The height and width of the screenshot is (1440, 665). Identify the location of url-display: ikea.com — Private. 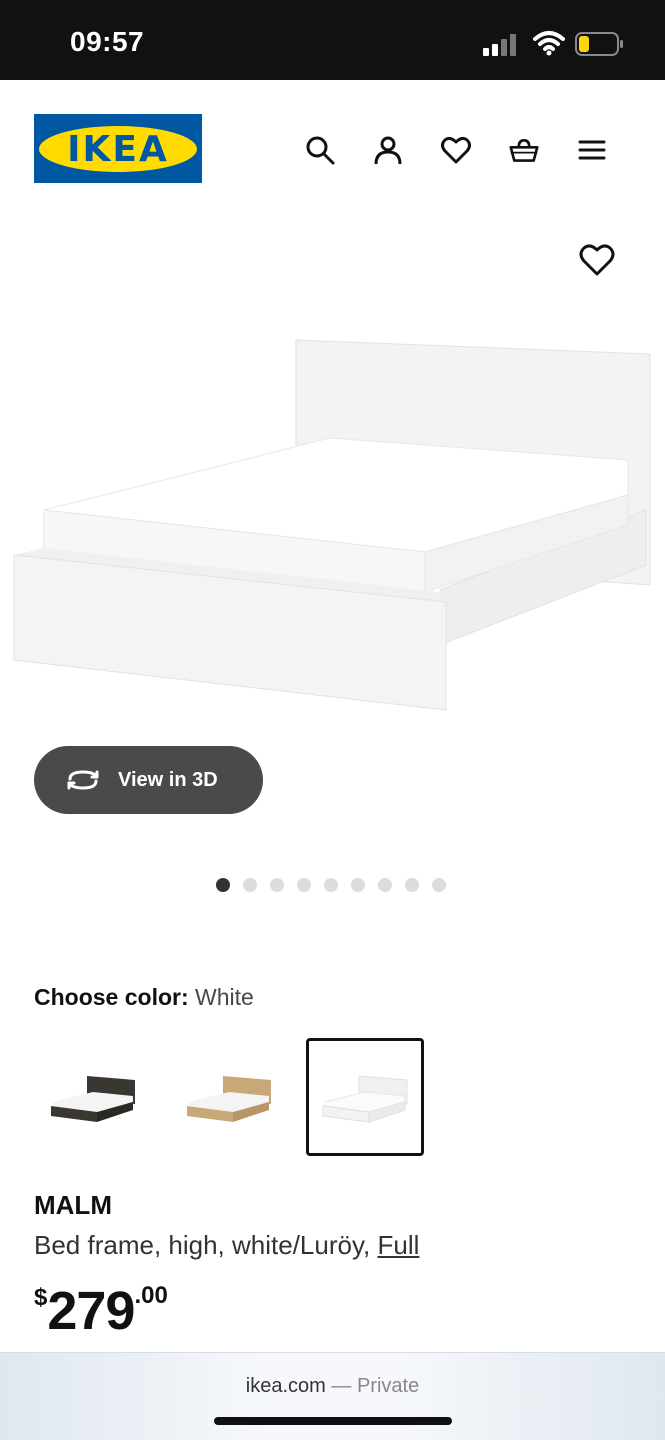
(332, 1386).